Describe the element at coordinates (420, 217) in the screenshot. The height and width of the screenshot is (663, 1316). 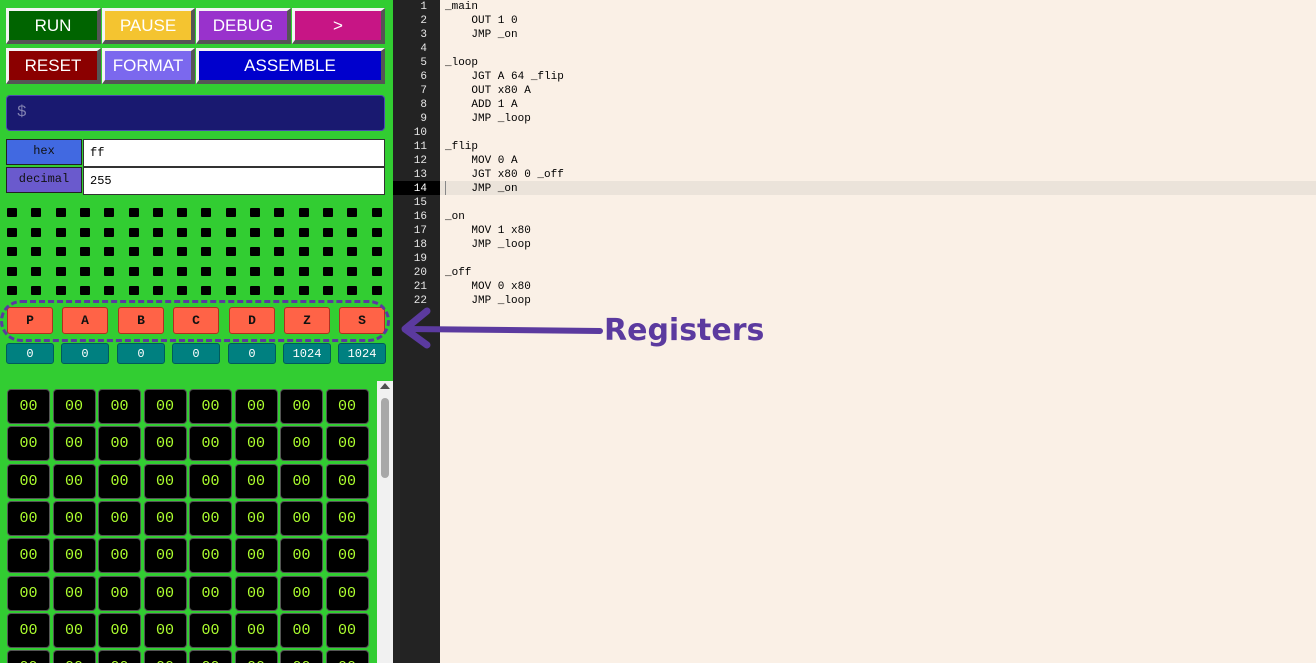
I see `line-number: 16` at that location.